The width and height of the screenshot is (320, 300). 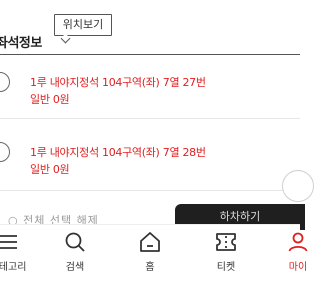 What do you see at coordinates (8, 242) in the screenshot?
I see `menu-icon` at bounding box center [8, 242].